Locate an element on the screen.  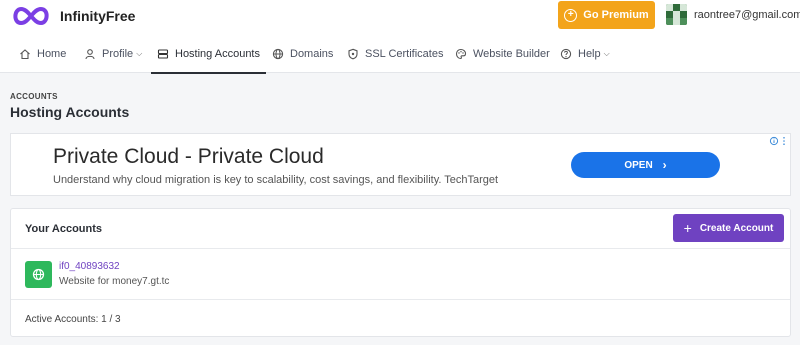
question-icon is located at coordinates (566, 54).